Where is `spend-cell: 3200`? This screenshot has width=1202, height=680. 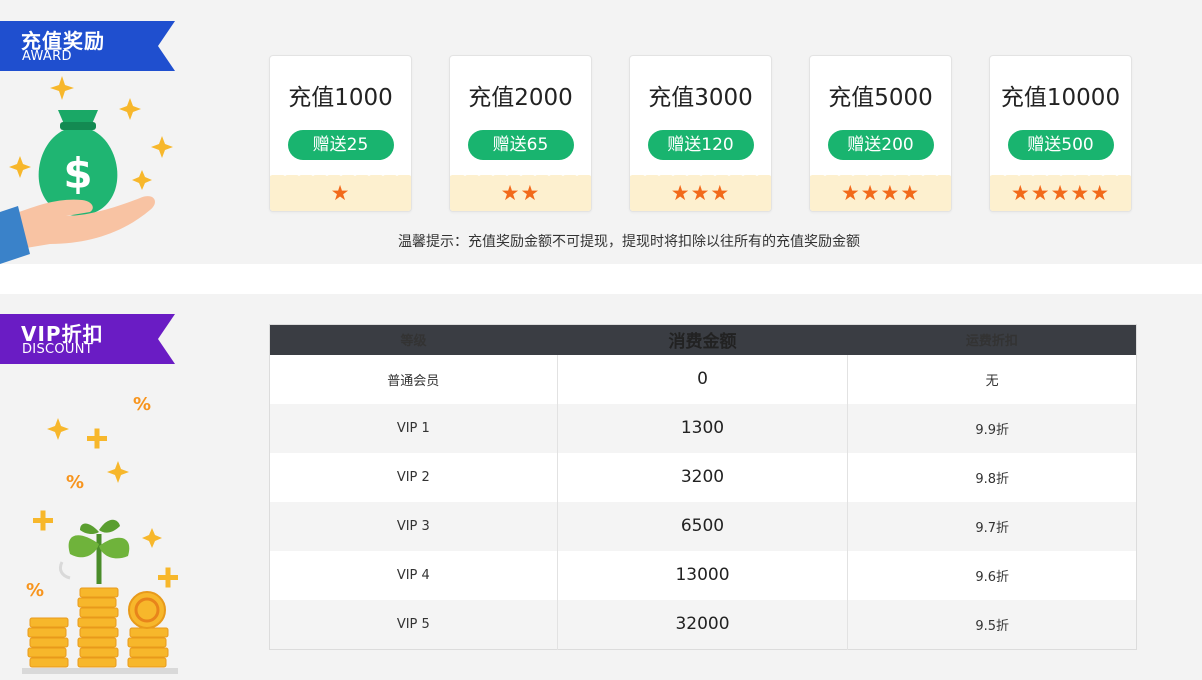
spend-cell: 3200 is located at coordinates (703, 477).